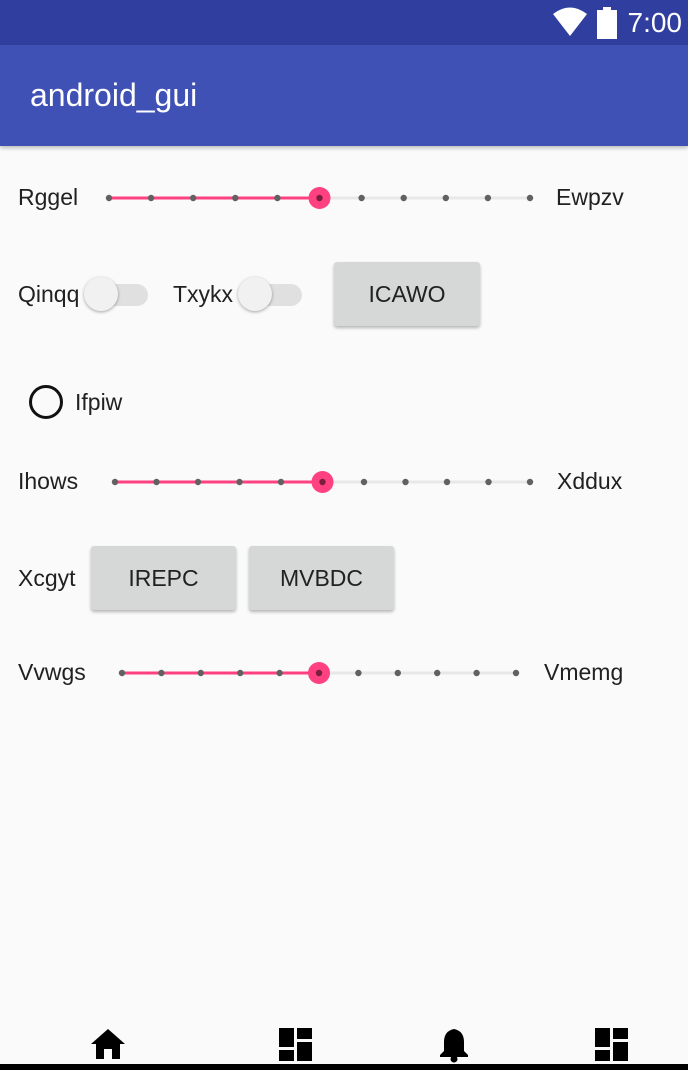 Image resolution: width=688 pixels, height=1070 pixels. What do you see at coordinates (48, 481) in the screenshot?
I see `seekbar-left-label: Ihows` at bounding box center [48, 481].